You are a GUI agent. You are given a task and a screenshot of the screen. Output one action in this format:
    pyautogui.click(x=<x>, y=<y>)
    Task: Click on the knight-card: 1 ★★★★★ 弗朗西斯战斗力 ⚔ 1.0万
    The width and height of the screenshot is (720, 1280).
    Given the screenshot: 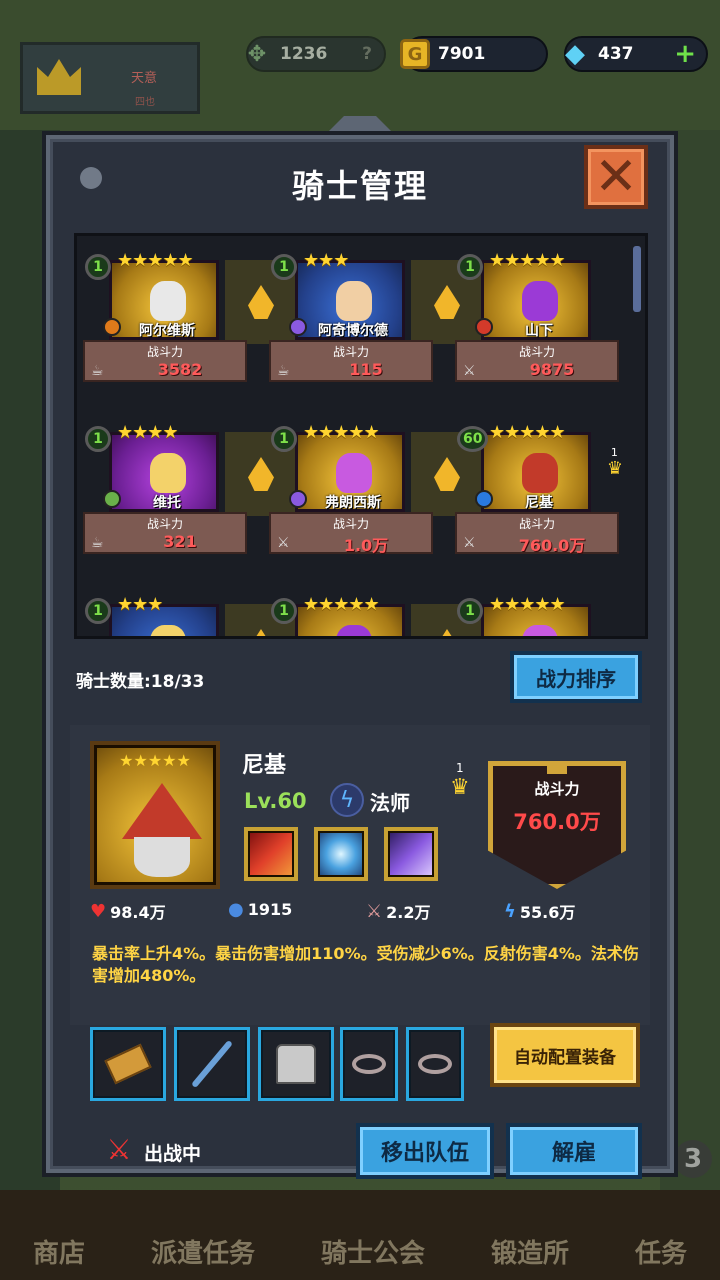 What is the action you would take?
    pyautogui.click(x=352, y=489)
    